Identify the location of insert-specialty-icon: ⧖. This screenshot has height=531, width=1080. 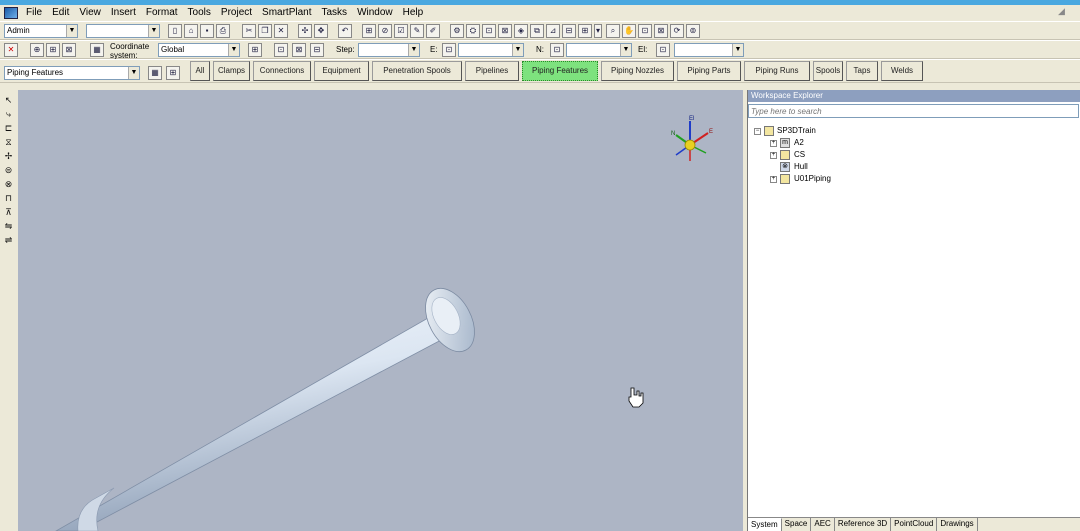
(8, 142).